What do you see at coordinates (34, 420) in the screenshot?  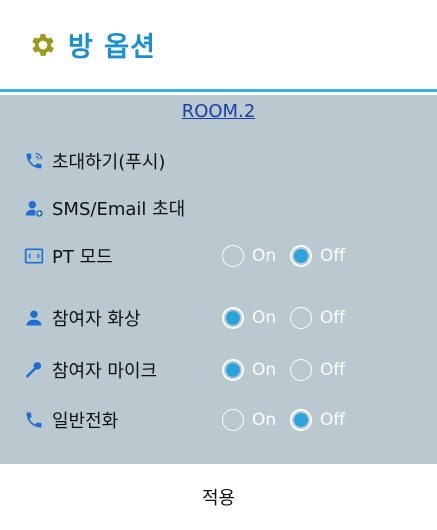 I see `phone-icon` at bounding box center [34, 420].